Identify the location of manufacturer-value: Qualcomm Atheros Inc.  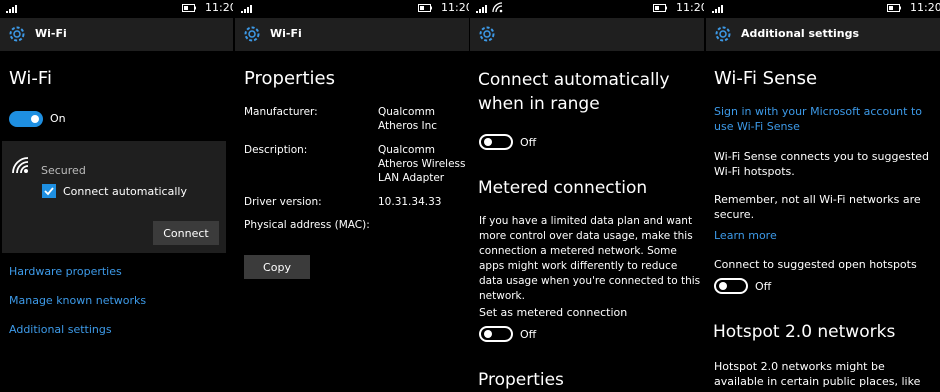
(408, 119).